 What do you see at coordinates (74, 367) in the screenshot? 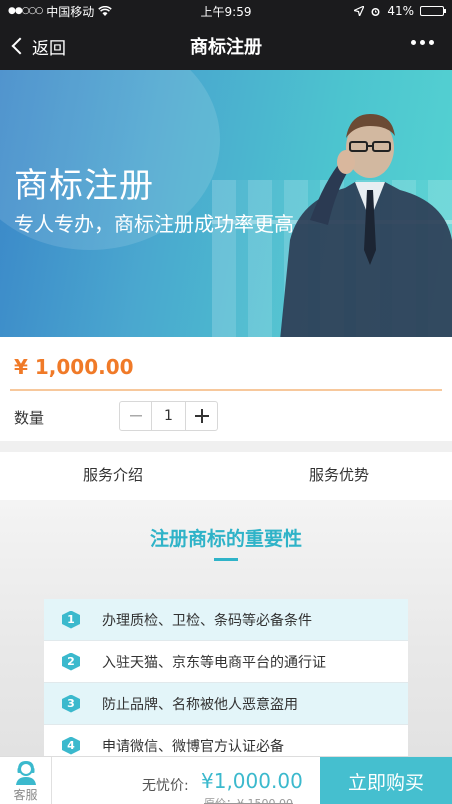
I see `product-price: ¥ 1,000.00` at bounding box center [74, 367].